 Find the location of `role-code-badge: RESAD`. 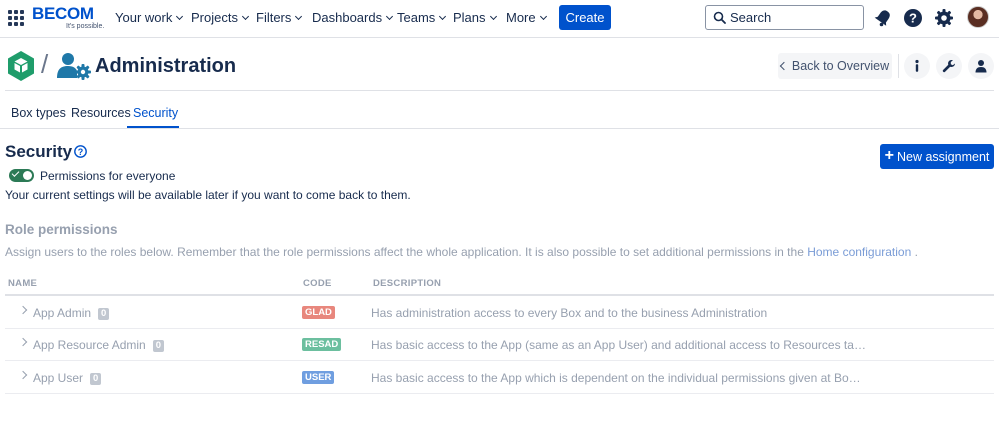

role-code-badge: RESAD is located at coordinates (322, 344).